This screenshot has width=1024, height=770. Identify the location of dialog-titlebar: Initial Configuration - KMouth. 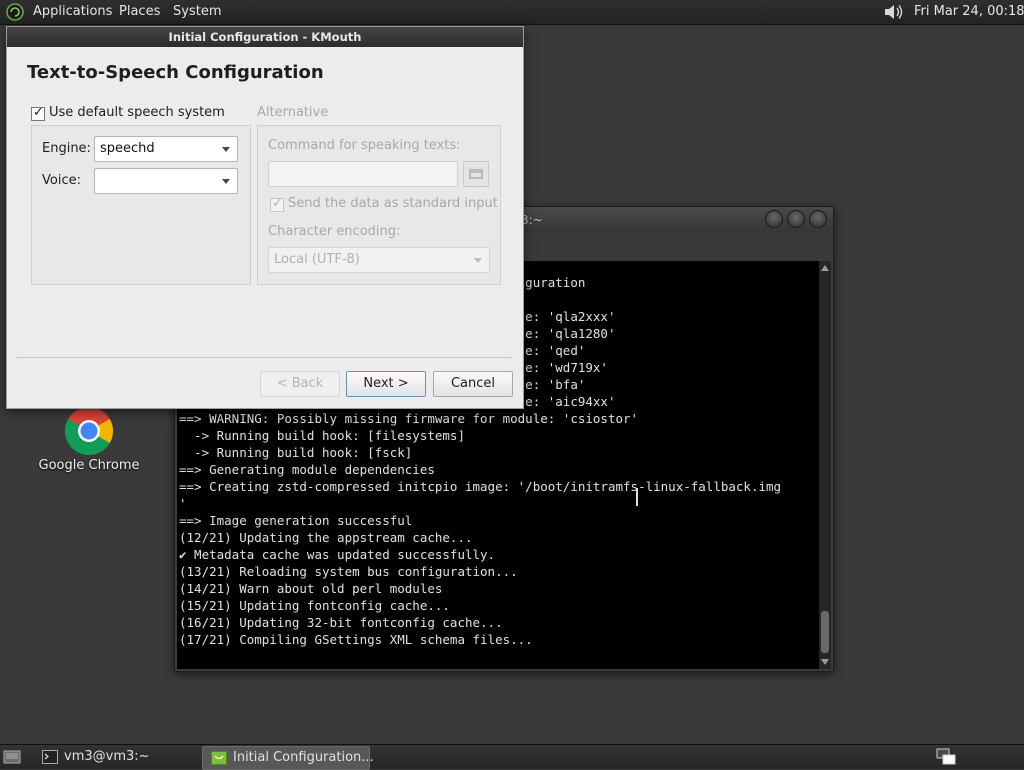
(265, 37).